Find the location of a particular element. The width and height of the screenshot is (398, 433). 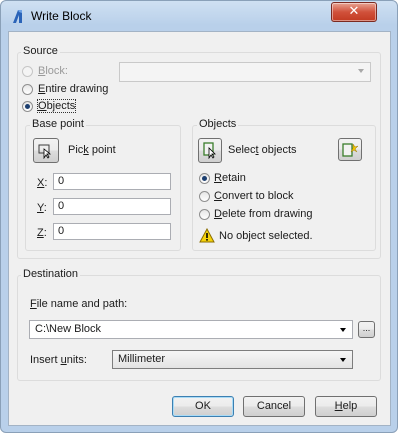

base-point-group-label: Base point is located at coordinates (58, 124).